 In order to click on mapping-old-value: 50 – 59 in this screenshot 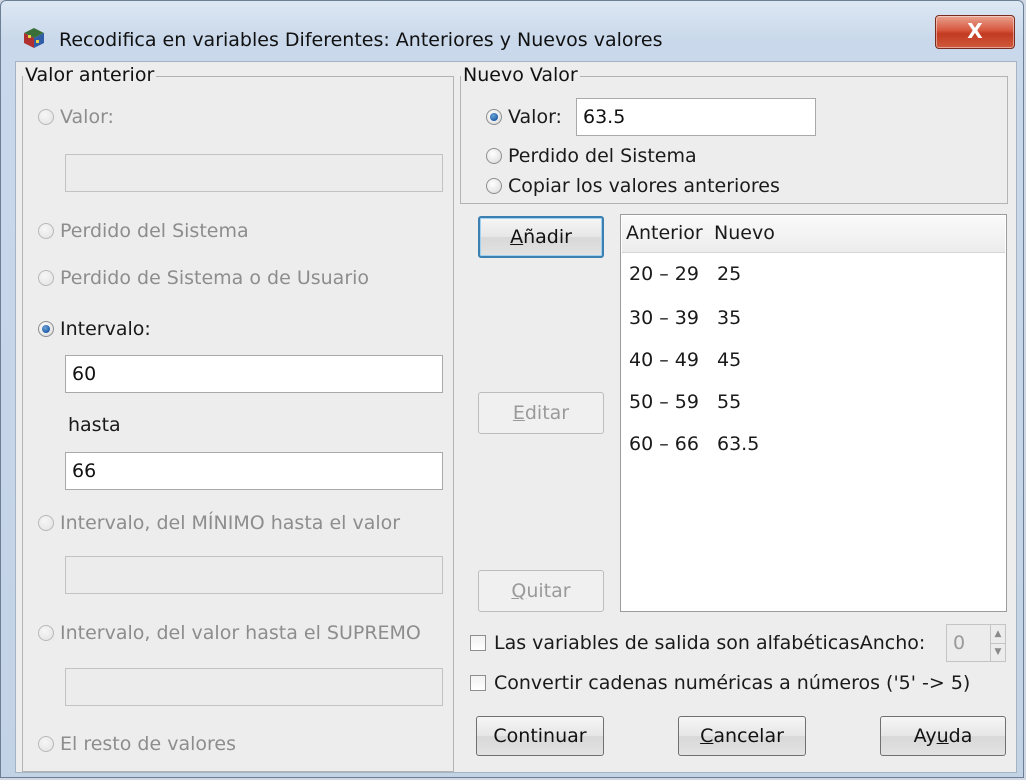, I will do `click(664, 402)`.